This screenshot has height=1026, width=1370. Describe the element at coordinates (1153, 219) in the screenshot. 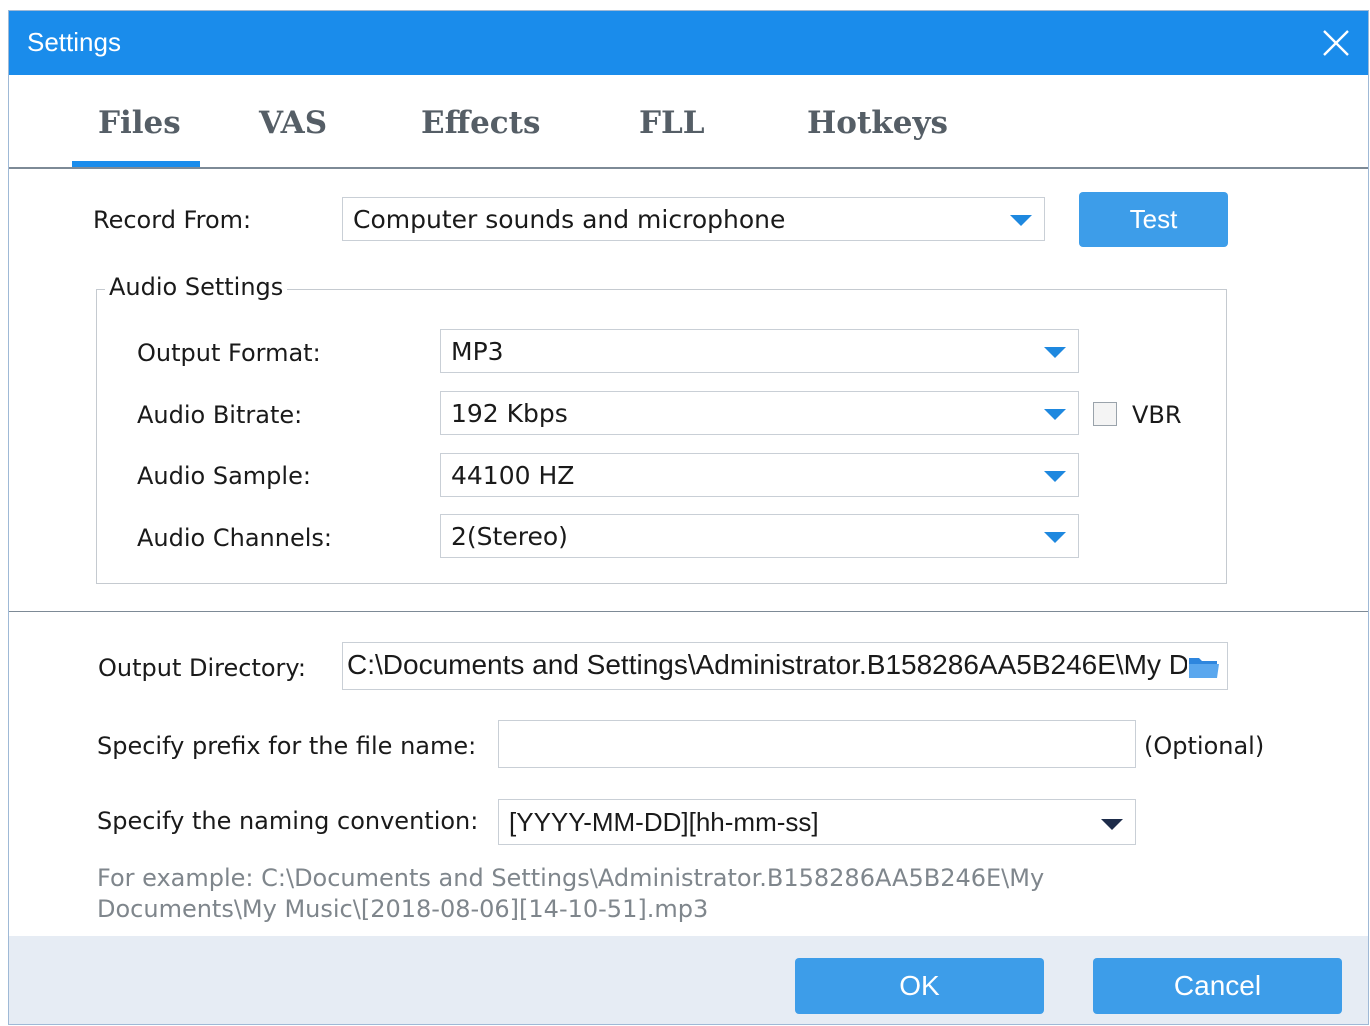

I see `test-button: Test` at that location.